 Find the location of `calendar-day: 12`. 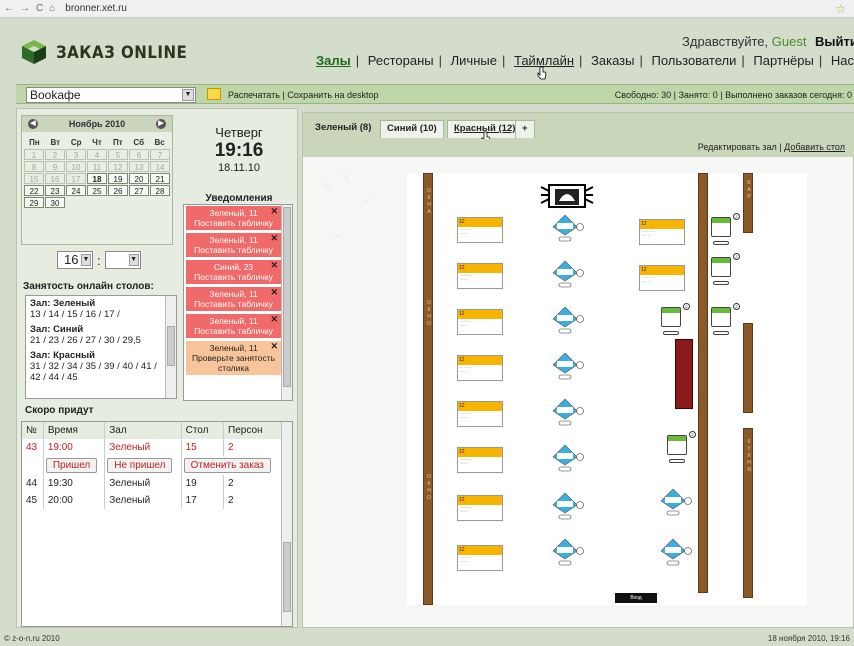

calendar-day: 12 is located at coordinates (118, 166).